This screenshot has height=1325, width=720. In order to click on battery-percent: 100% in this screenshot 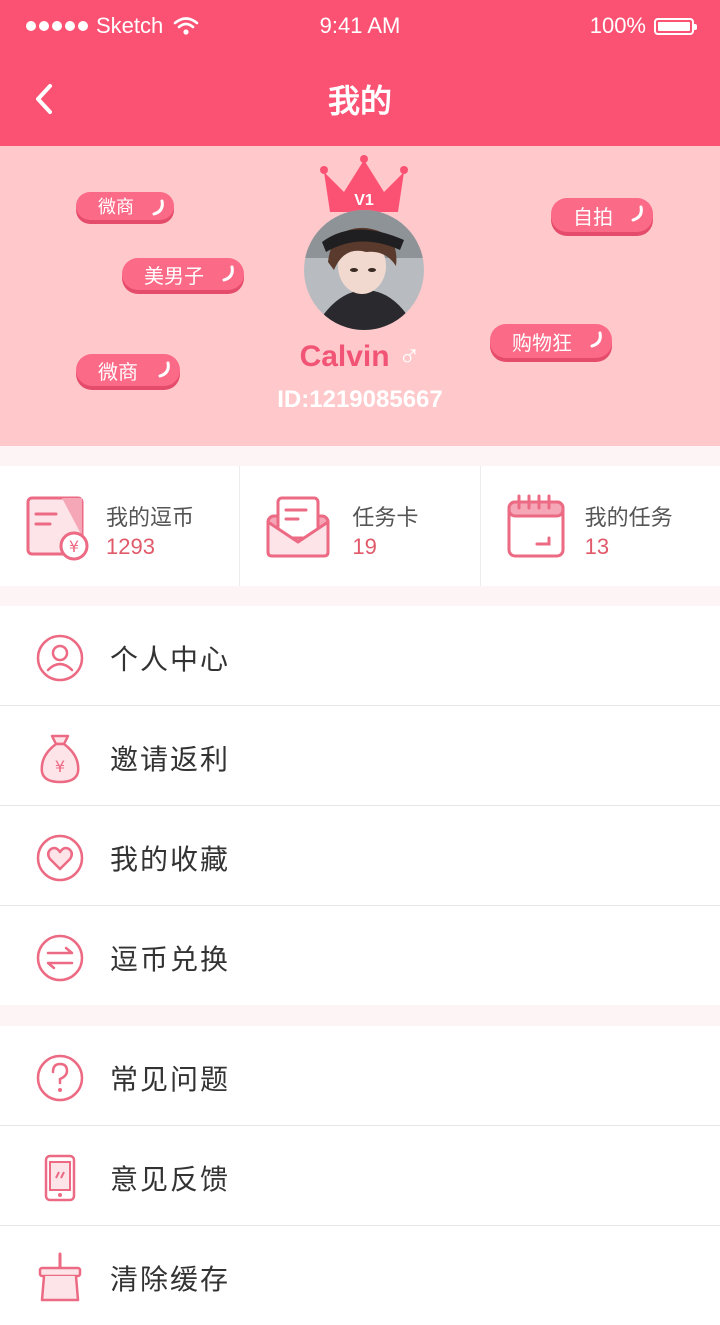, I will do `click(617, 25)`.